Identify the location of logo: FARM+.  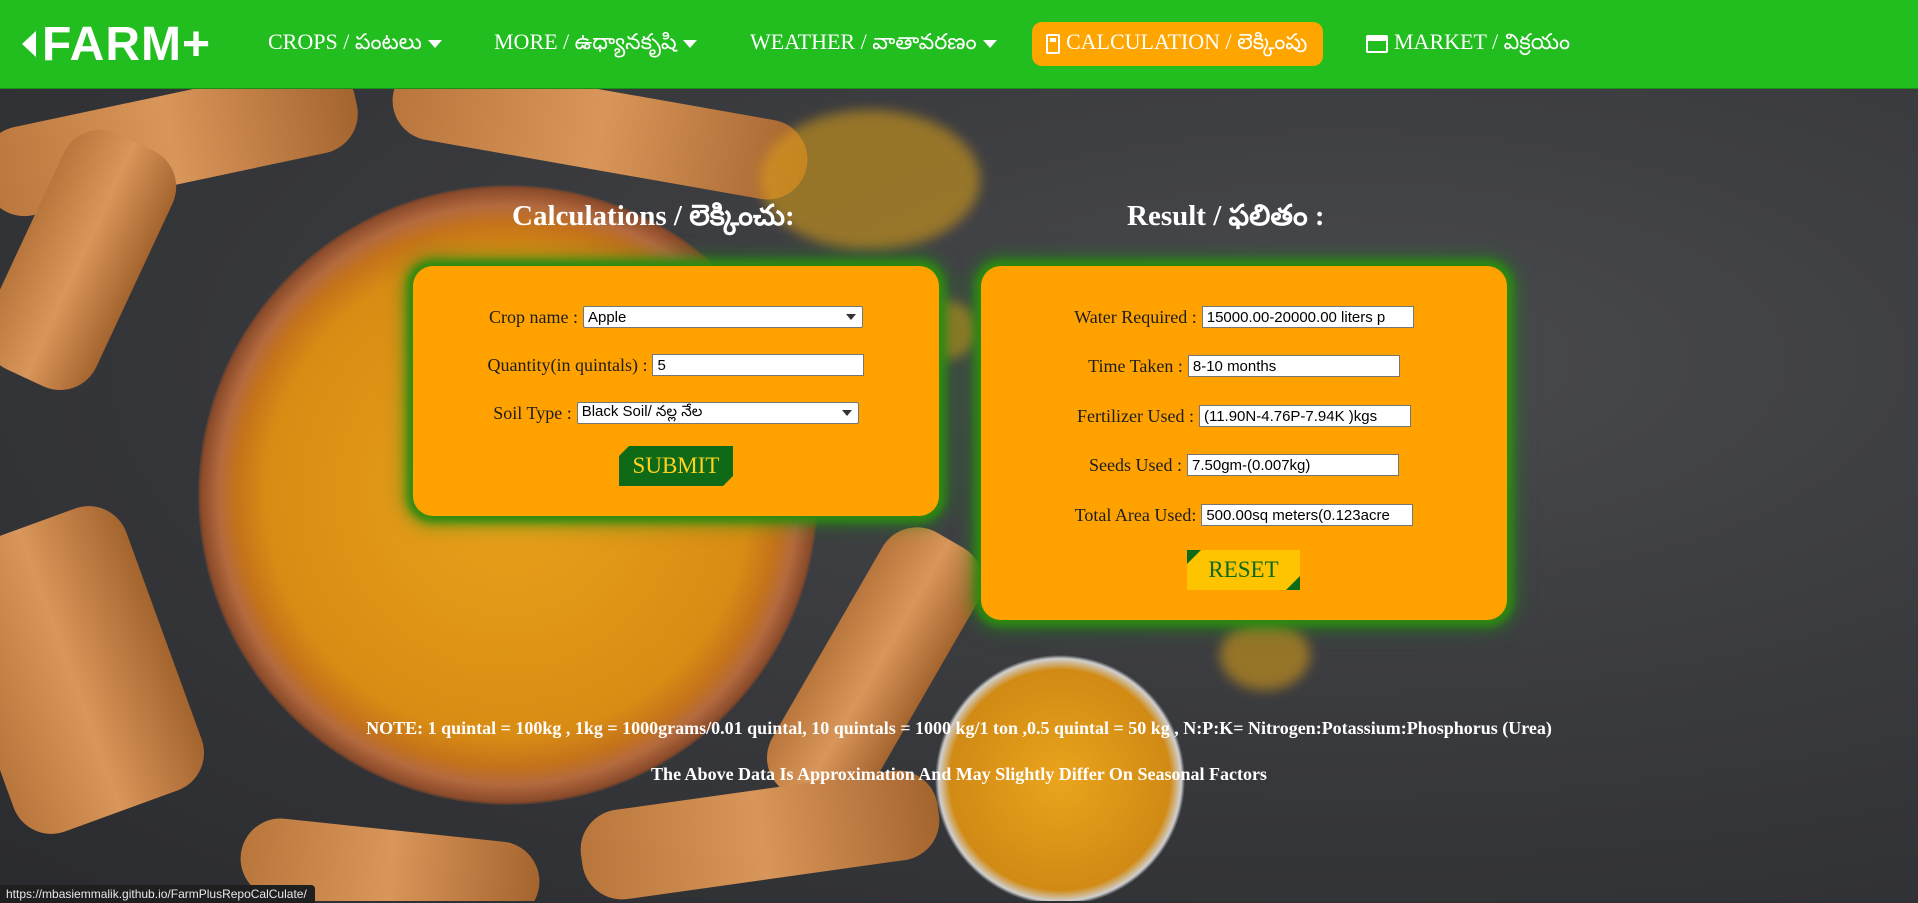
(117, 44).